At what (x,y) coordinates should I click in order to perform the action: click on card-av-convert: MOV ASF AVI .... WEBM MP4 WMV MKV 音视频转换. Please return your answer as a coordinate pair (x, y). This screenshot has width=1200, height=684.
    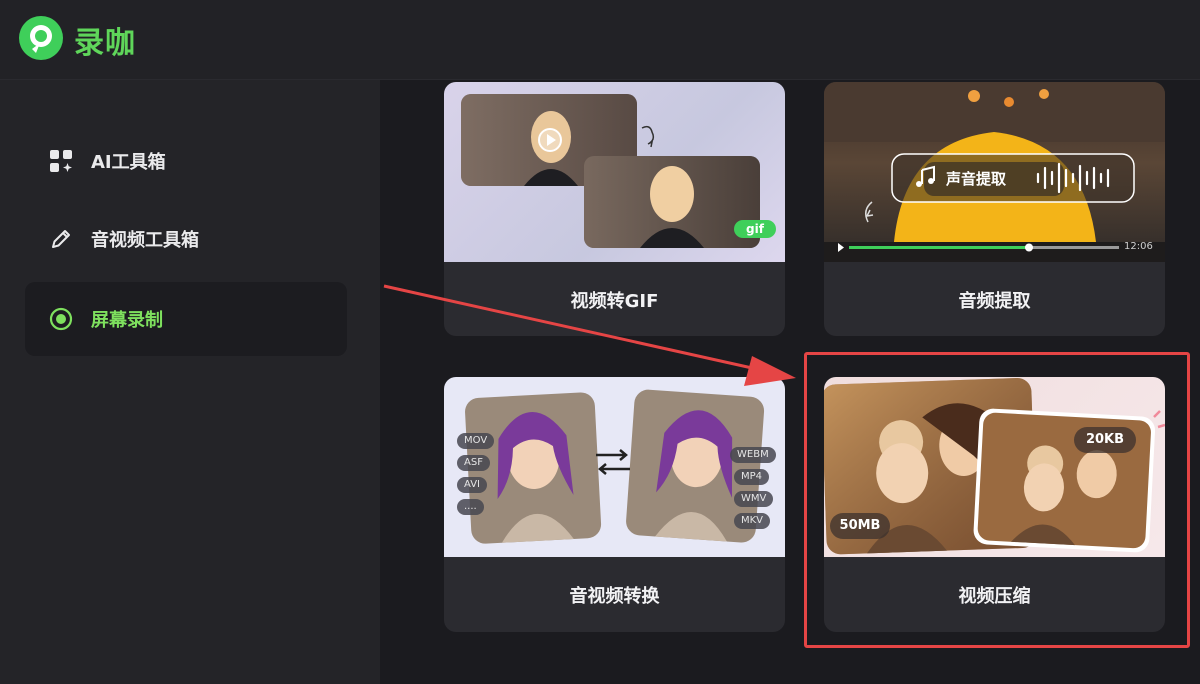
    Looking at the image, I should click on (614, 504).